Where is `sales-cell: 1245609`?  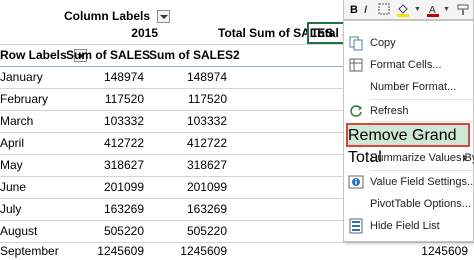
sales-cell: 1245609 is located at coordinates (105, 251).